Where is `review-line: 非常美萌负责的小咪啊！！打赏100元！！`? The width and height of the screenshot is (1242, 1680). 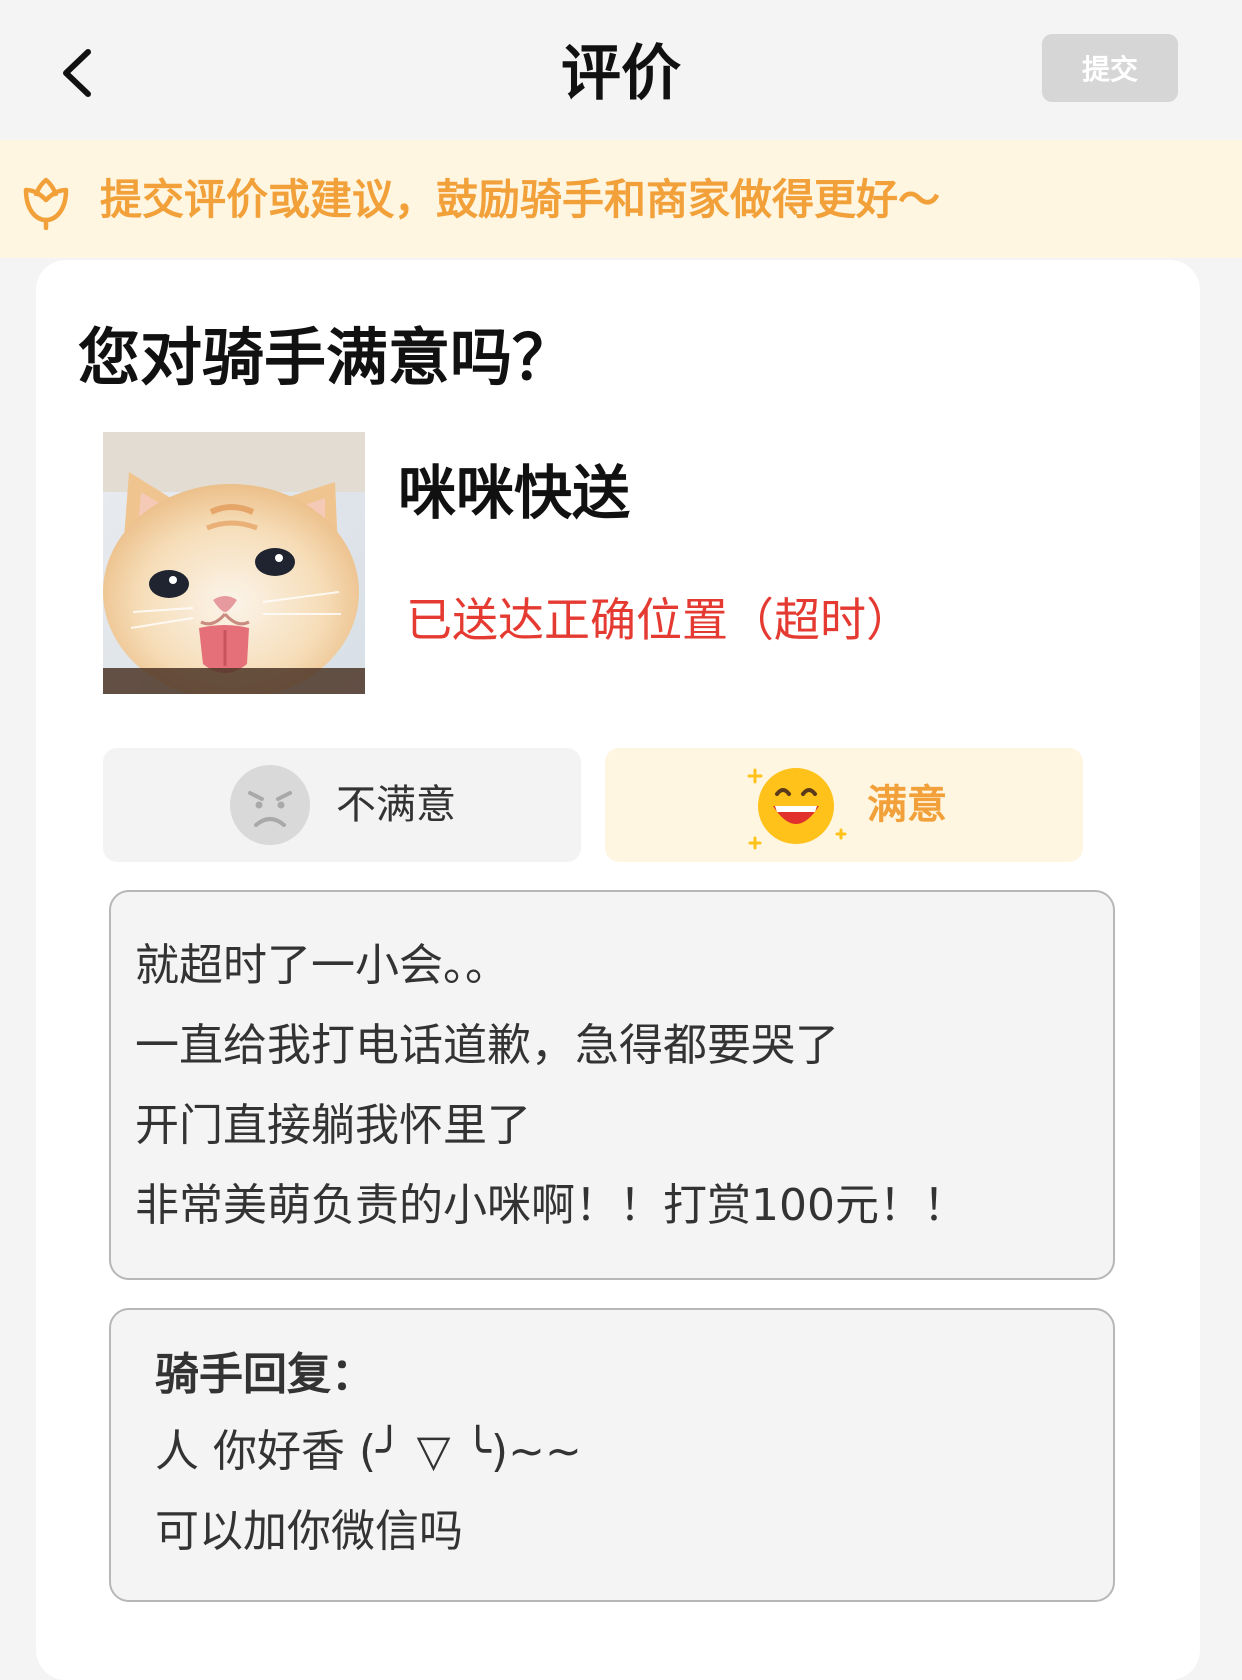 review-line: 非常美萌负责的小咪啊！！打赏100元！！ is located at coordinates (551, 1205).